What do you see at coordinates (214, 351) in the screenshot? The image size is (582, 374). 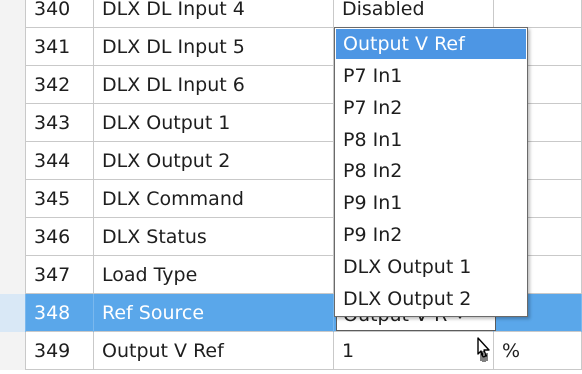 I see `param-name: Output V Ref` at bounding box center [214, 351].